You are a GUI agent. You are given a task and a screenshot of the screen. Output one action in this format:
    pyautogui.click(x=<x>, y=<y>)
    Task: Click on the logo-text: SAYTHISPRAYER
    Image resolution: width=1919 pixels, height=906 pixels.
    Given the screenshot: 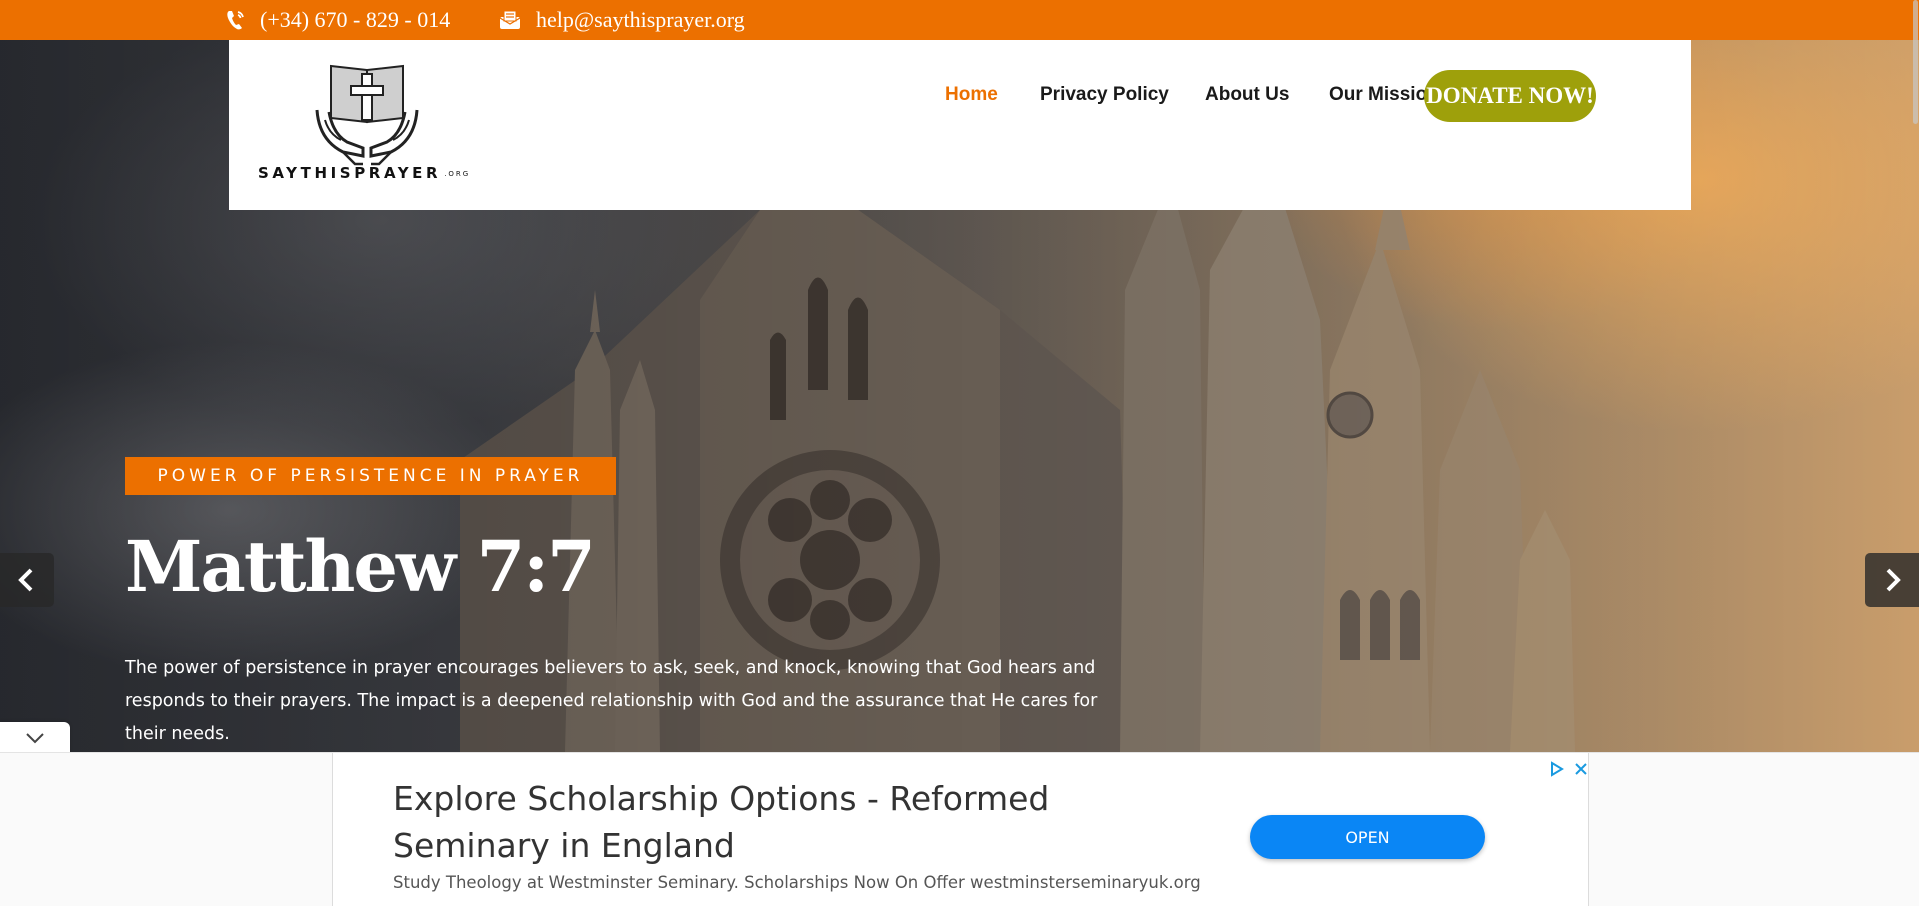 What is the action you would take?
    pyautogui.click(x=350, y=173)
    